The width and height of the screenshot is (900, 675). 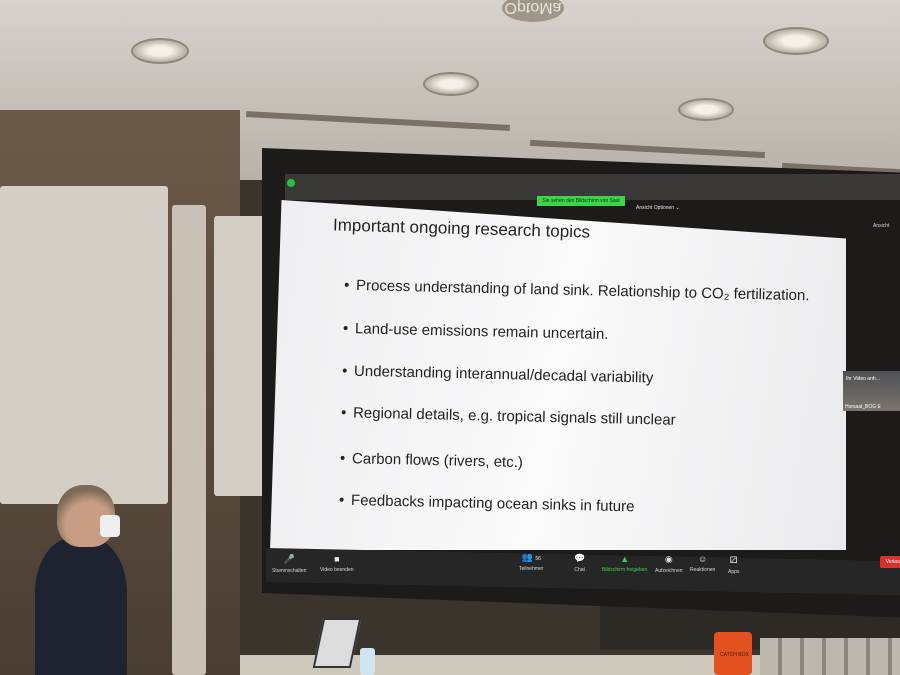 I want to click on charging-devices, so click(x=830, y=656).